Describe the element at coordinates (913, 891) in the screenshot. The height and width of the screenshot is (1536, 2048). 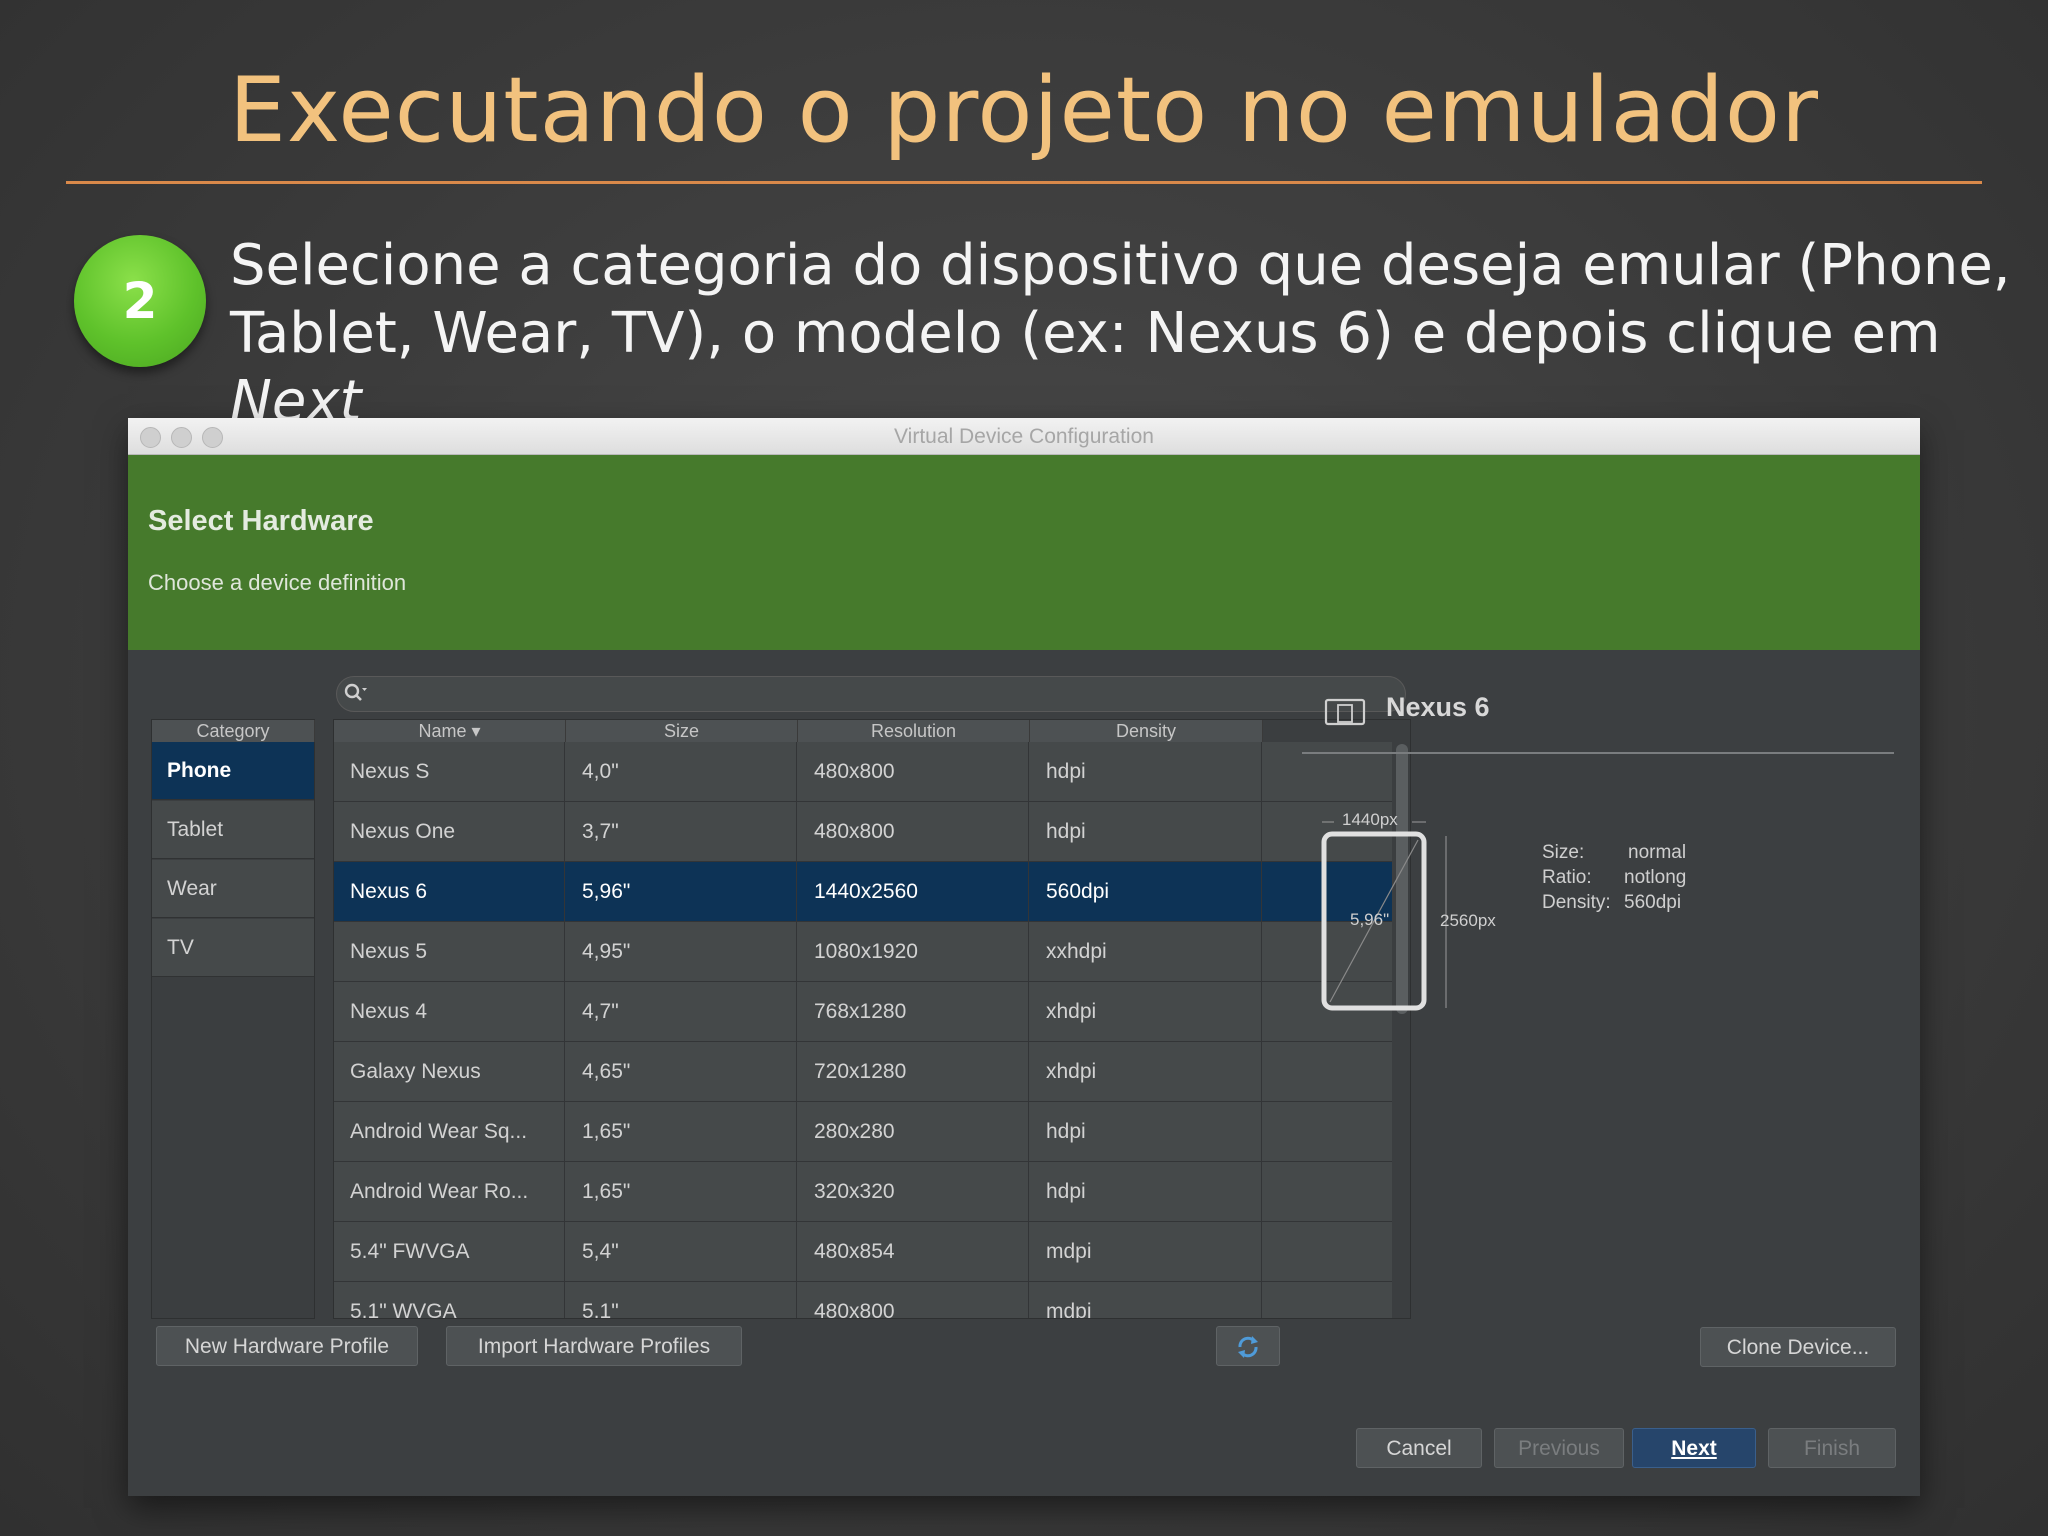
I see `cell-resolution: 1440x2560` at that location.